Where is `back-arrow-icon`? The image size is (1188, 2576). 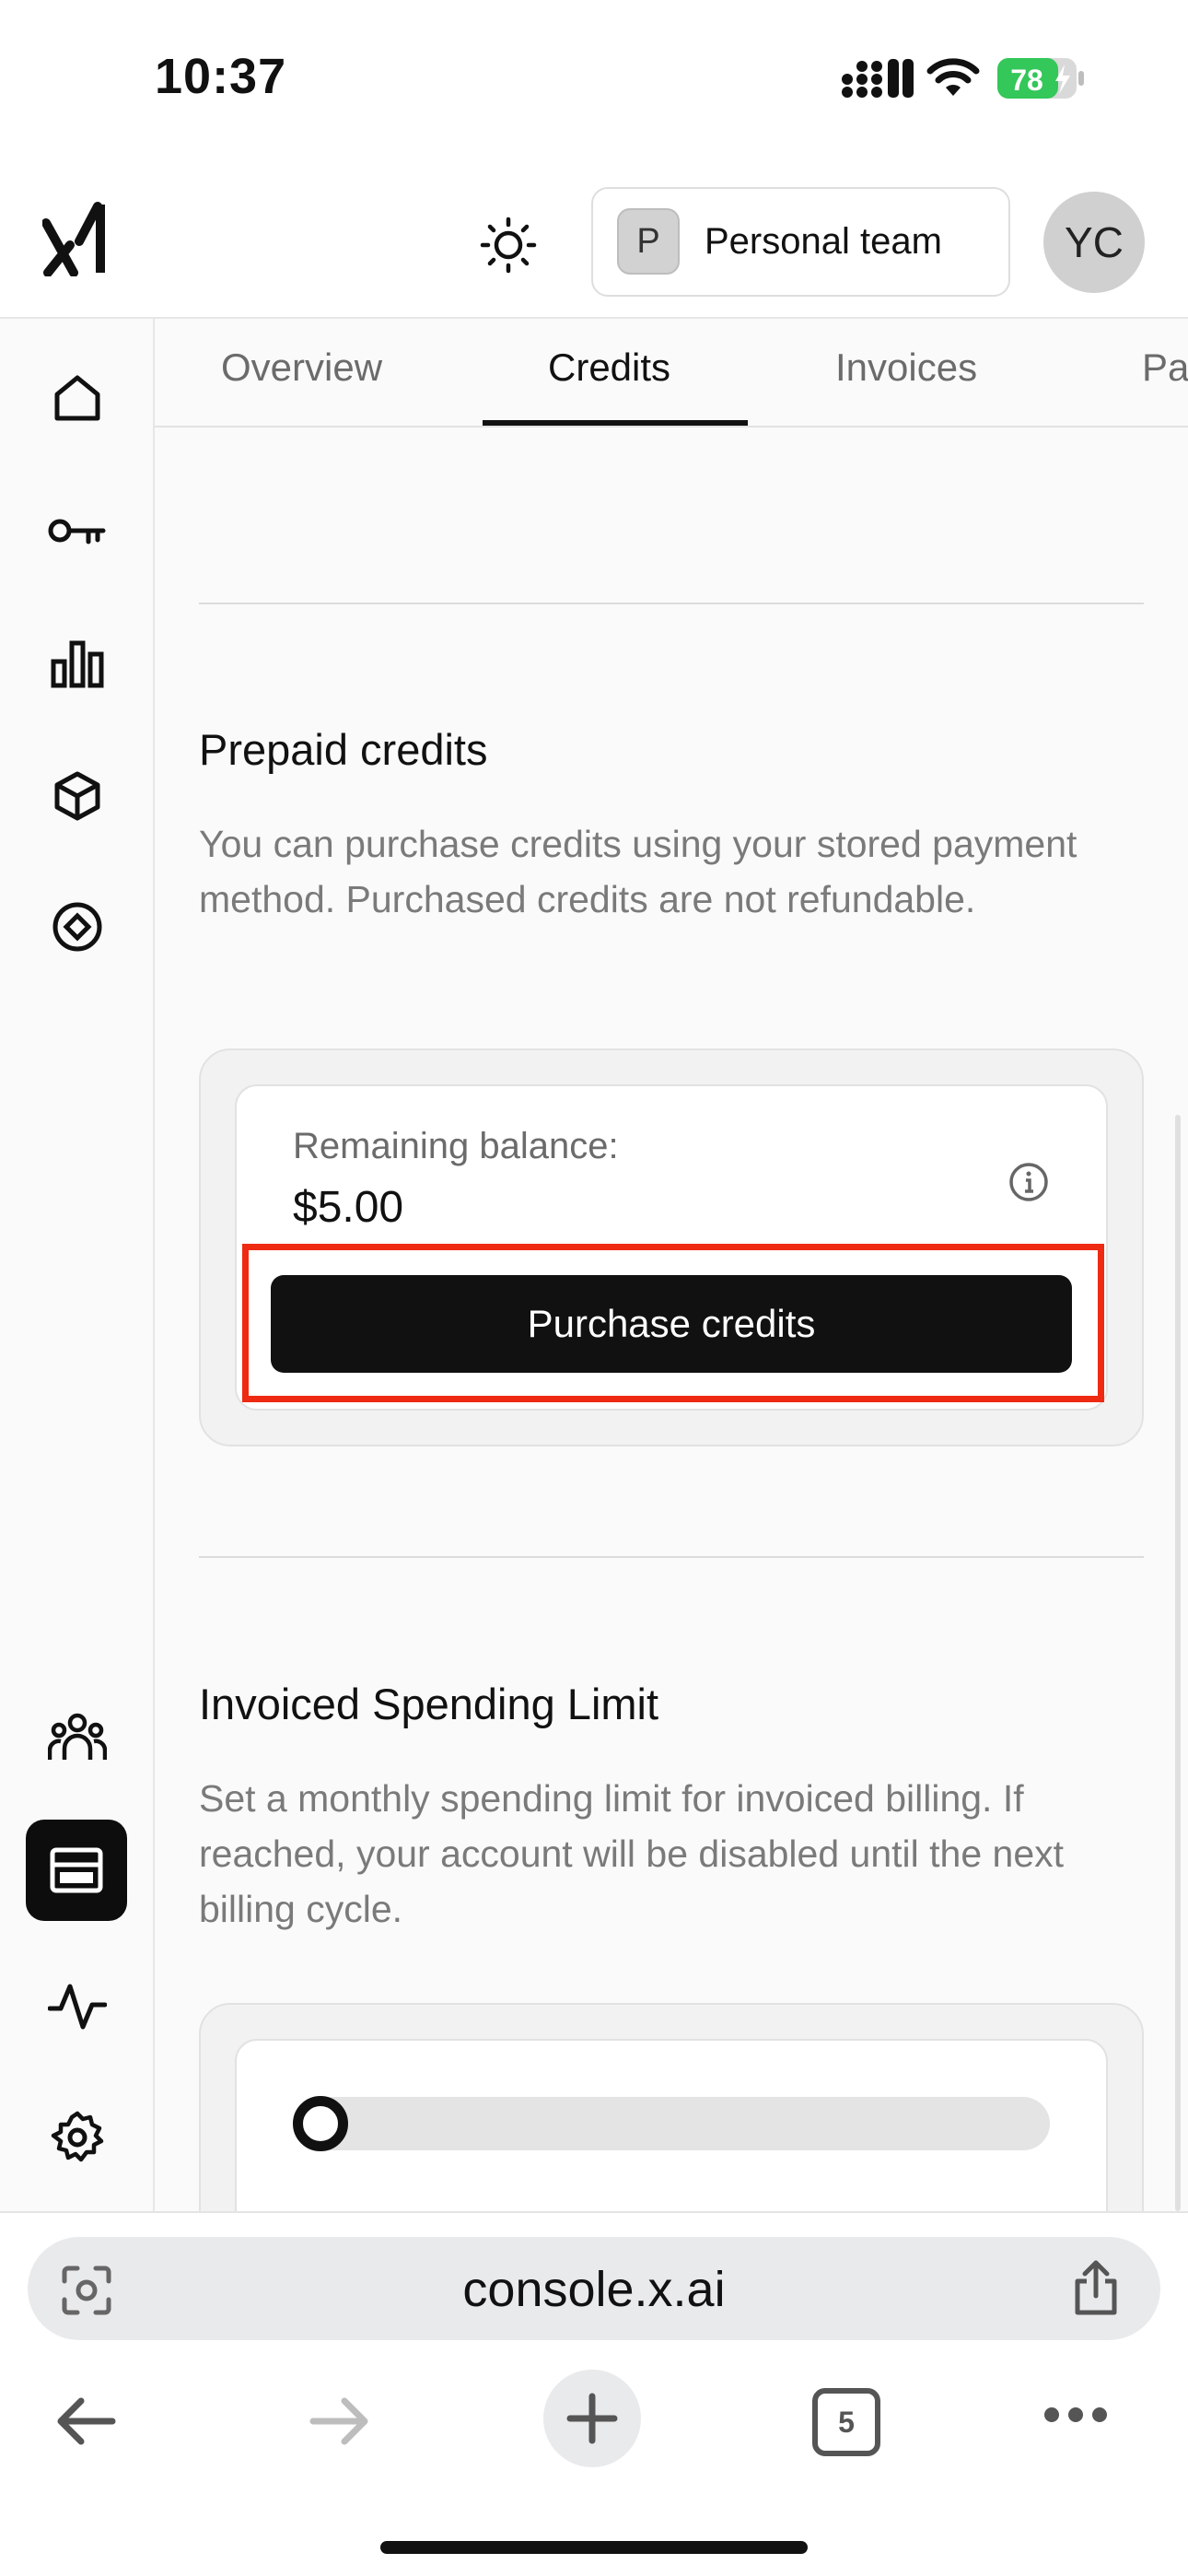 back-arrow-icon is located at coordinates (87, 2421).